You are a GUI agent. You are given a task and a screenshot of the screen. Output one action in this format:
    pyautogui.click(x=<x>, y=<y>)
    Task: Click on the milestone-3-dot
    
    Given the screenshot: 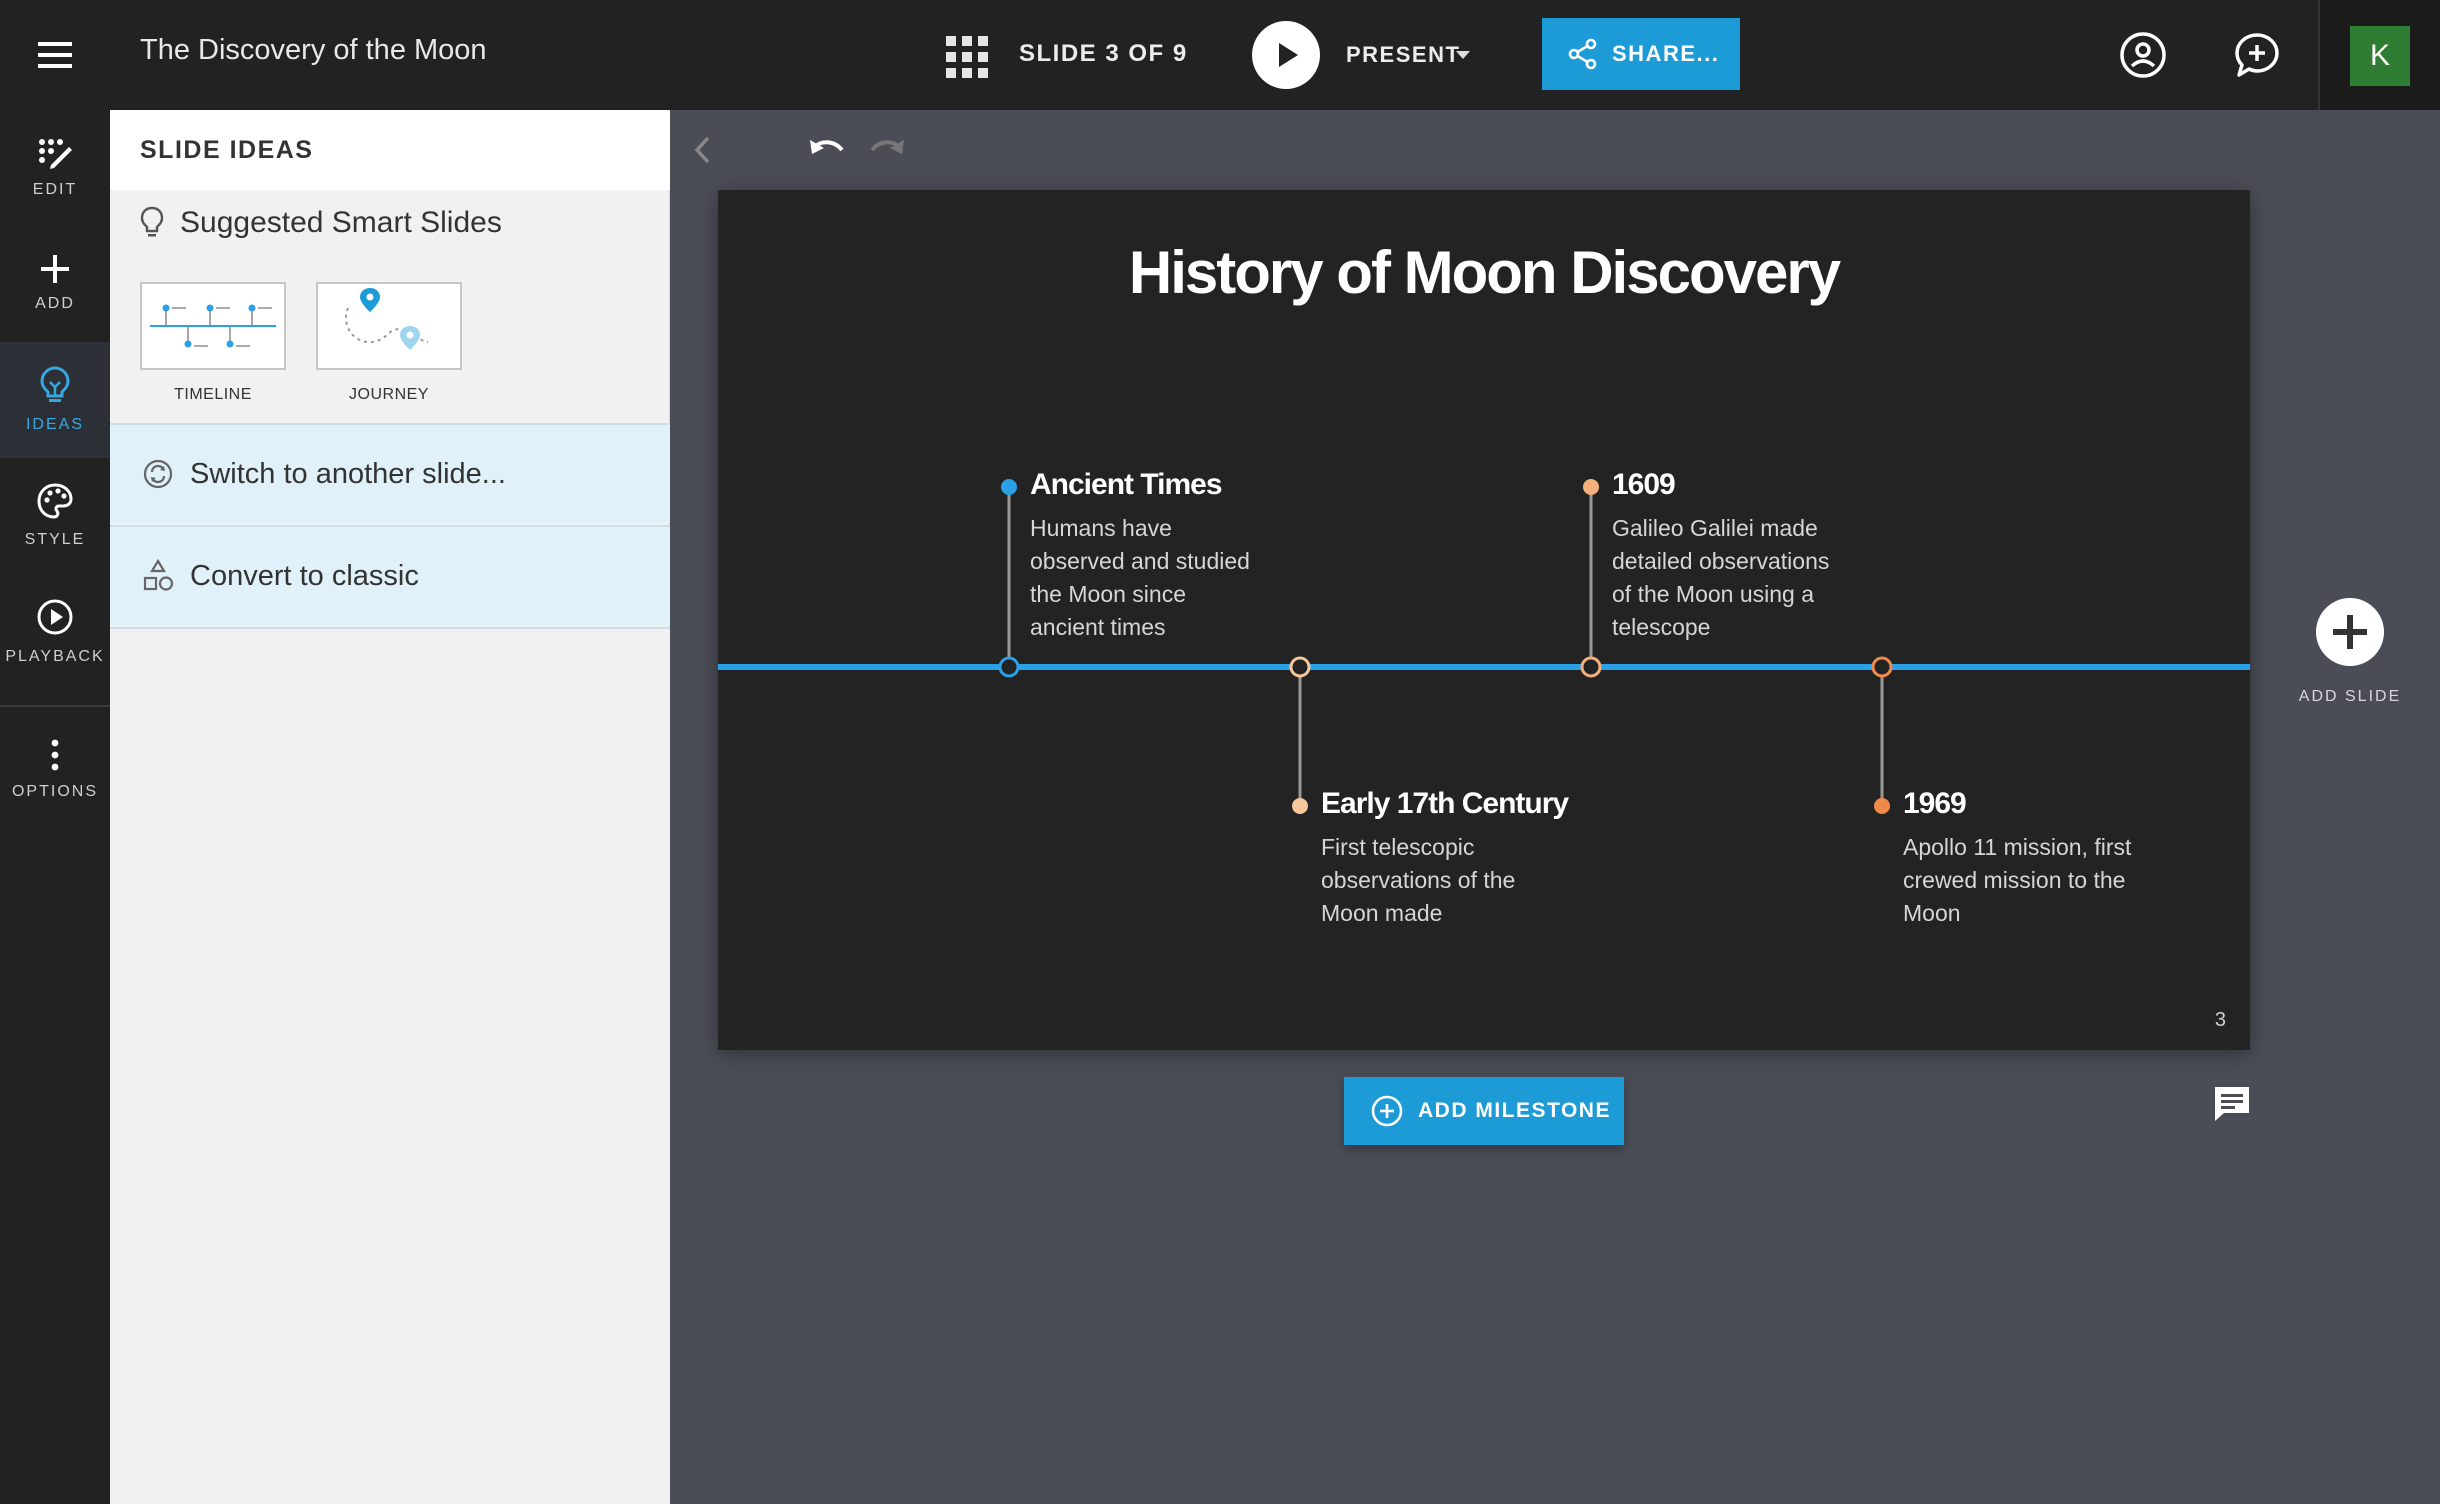 What is the action you would take?
    pyautogui.click(x=1591, y=487)
    